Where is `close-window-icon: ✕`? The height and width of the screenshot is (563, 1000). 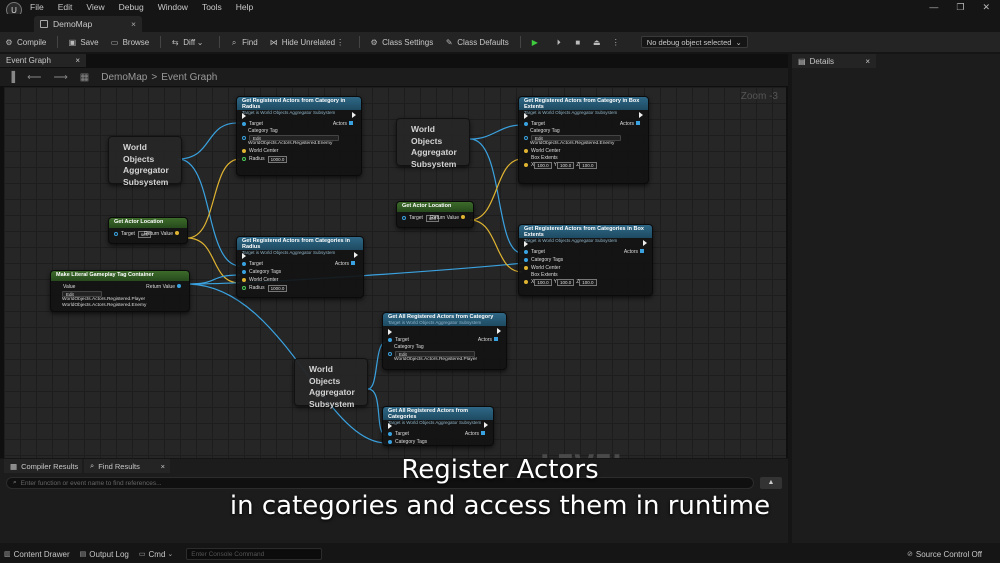
close-window-icon: ✕ is located at coordinates (986, 7).